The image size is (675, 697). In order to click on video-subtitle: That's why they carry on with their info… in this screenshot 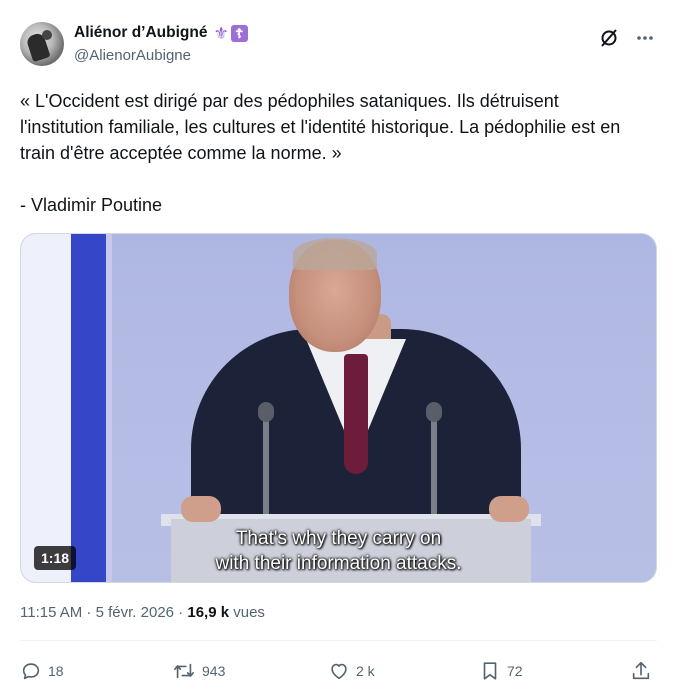, I will do `click(338, 551)`.